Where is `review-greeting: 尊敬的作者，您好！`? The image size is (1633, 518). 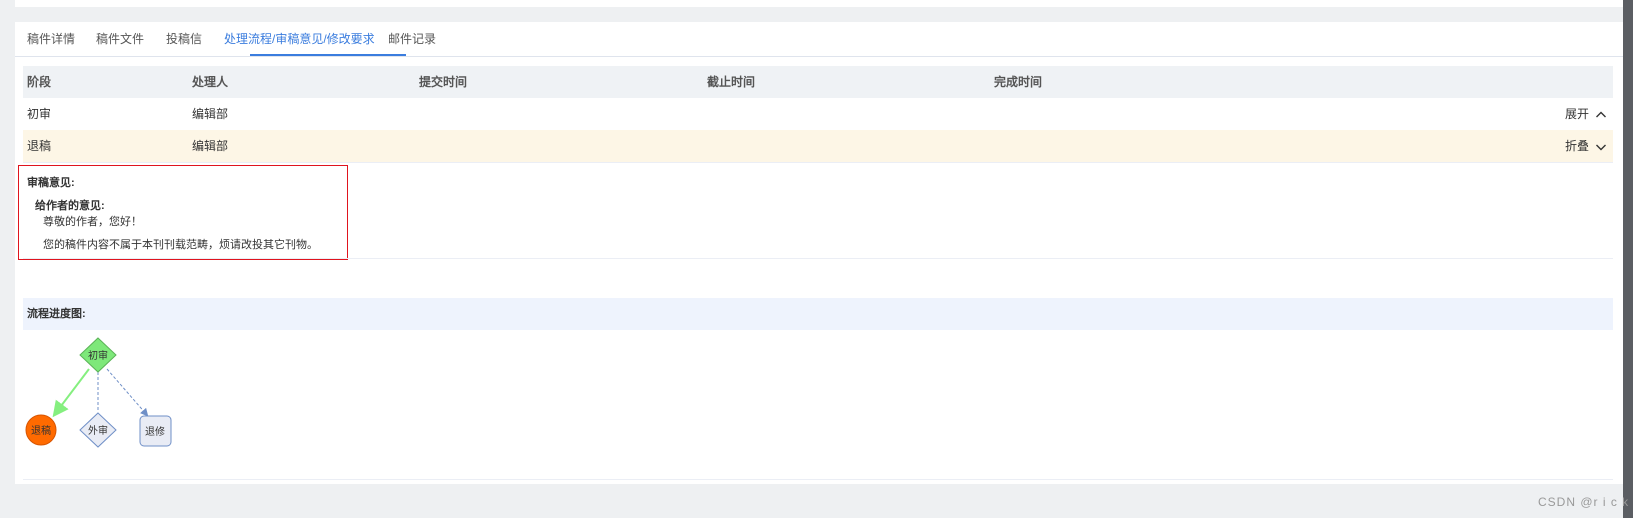 review-greeting: 尊敬的作者，您好！ is located at coordinates (92, 222).